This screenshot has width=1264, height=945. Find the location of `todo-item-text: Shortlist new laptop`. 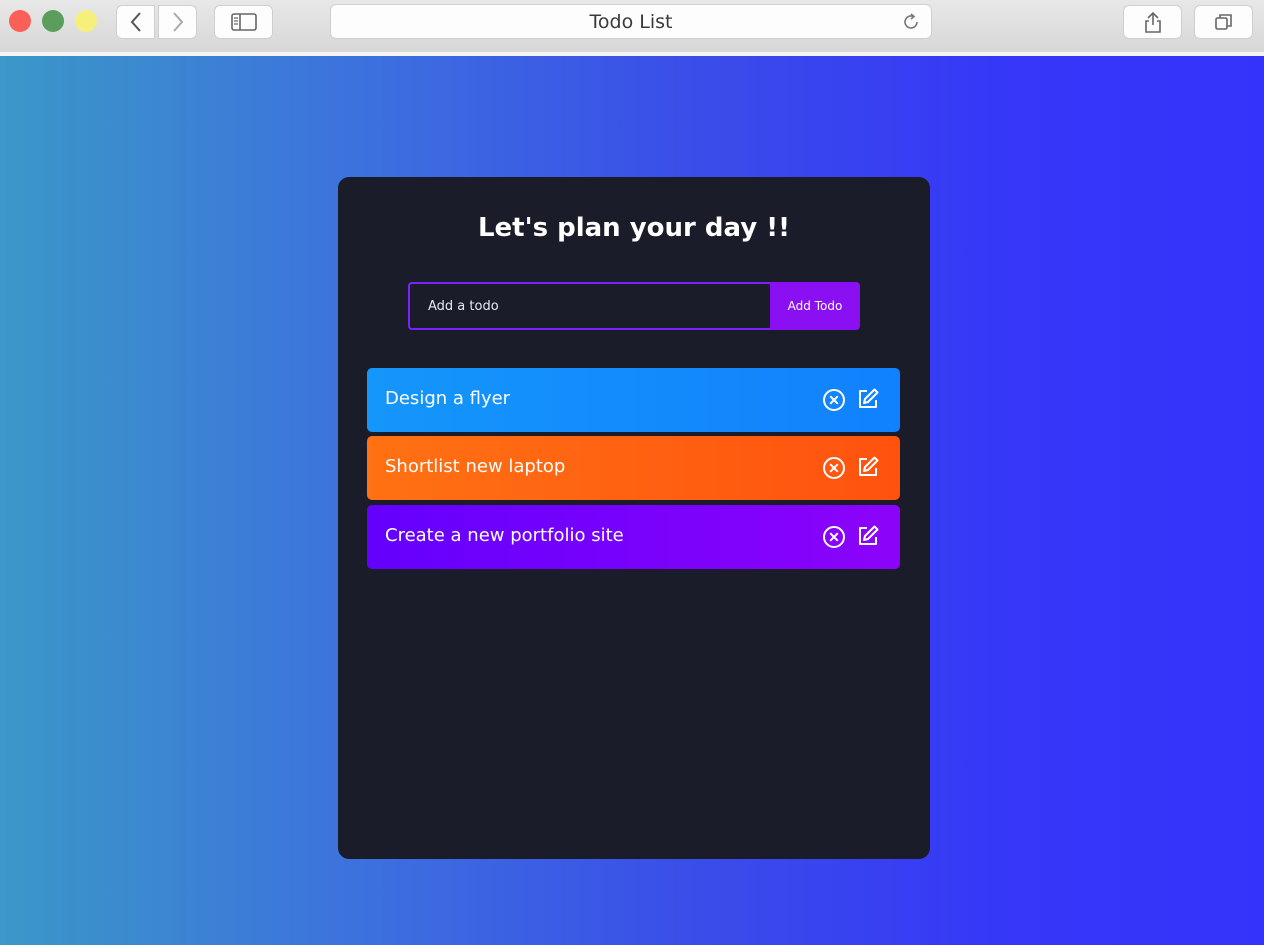

todo-item-text: Shortlist new laptop is located at coordinates (475, 466).